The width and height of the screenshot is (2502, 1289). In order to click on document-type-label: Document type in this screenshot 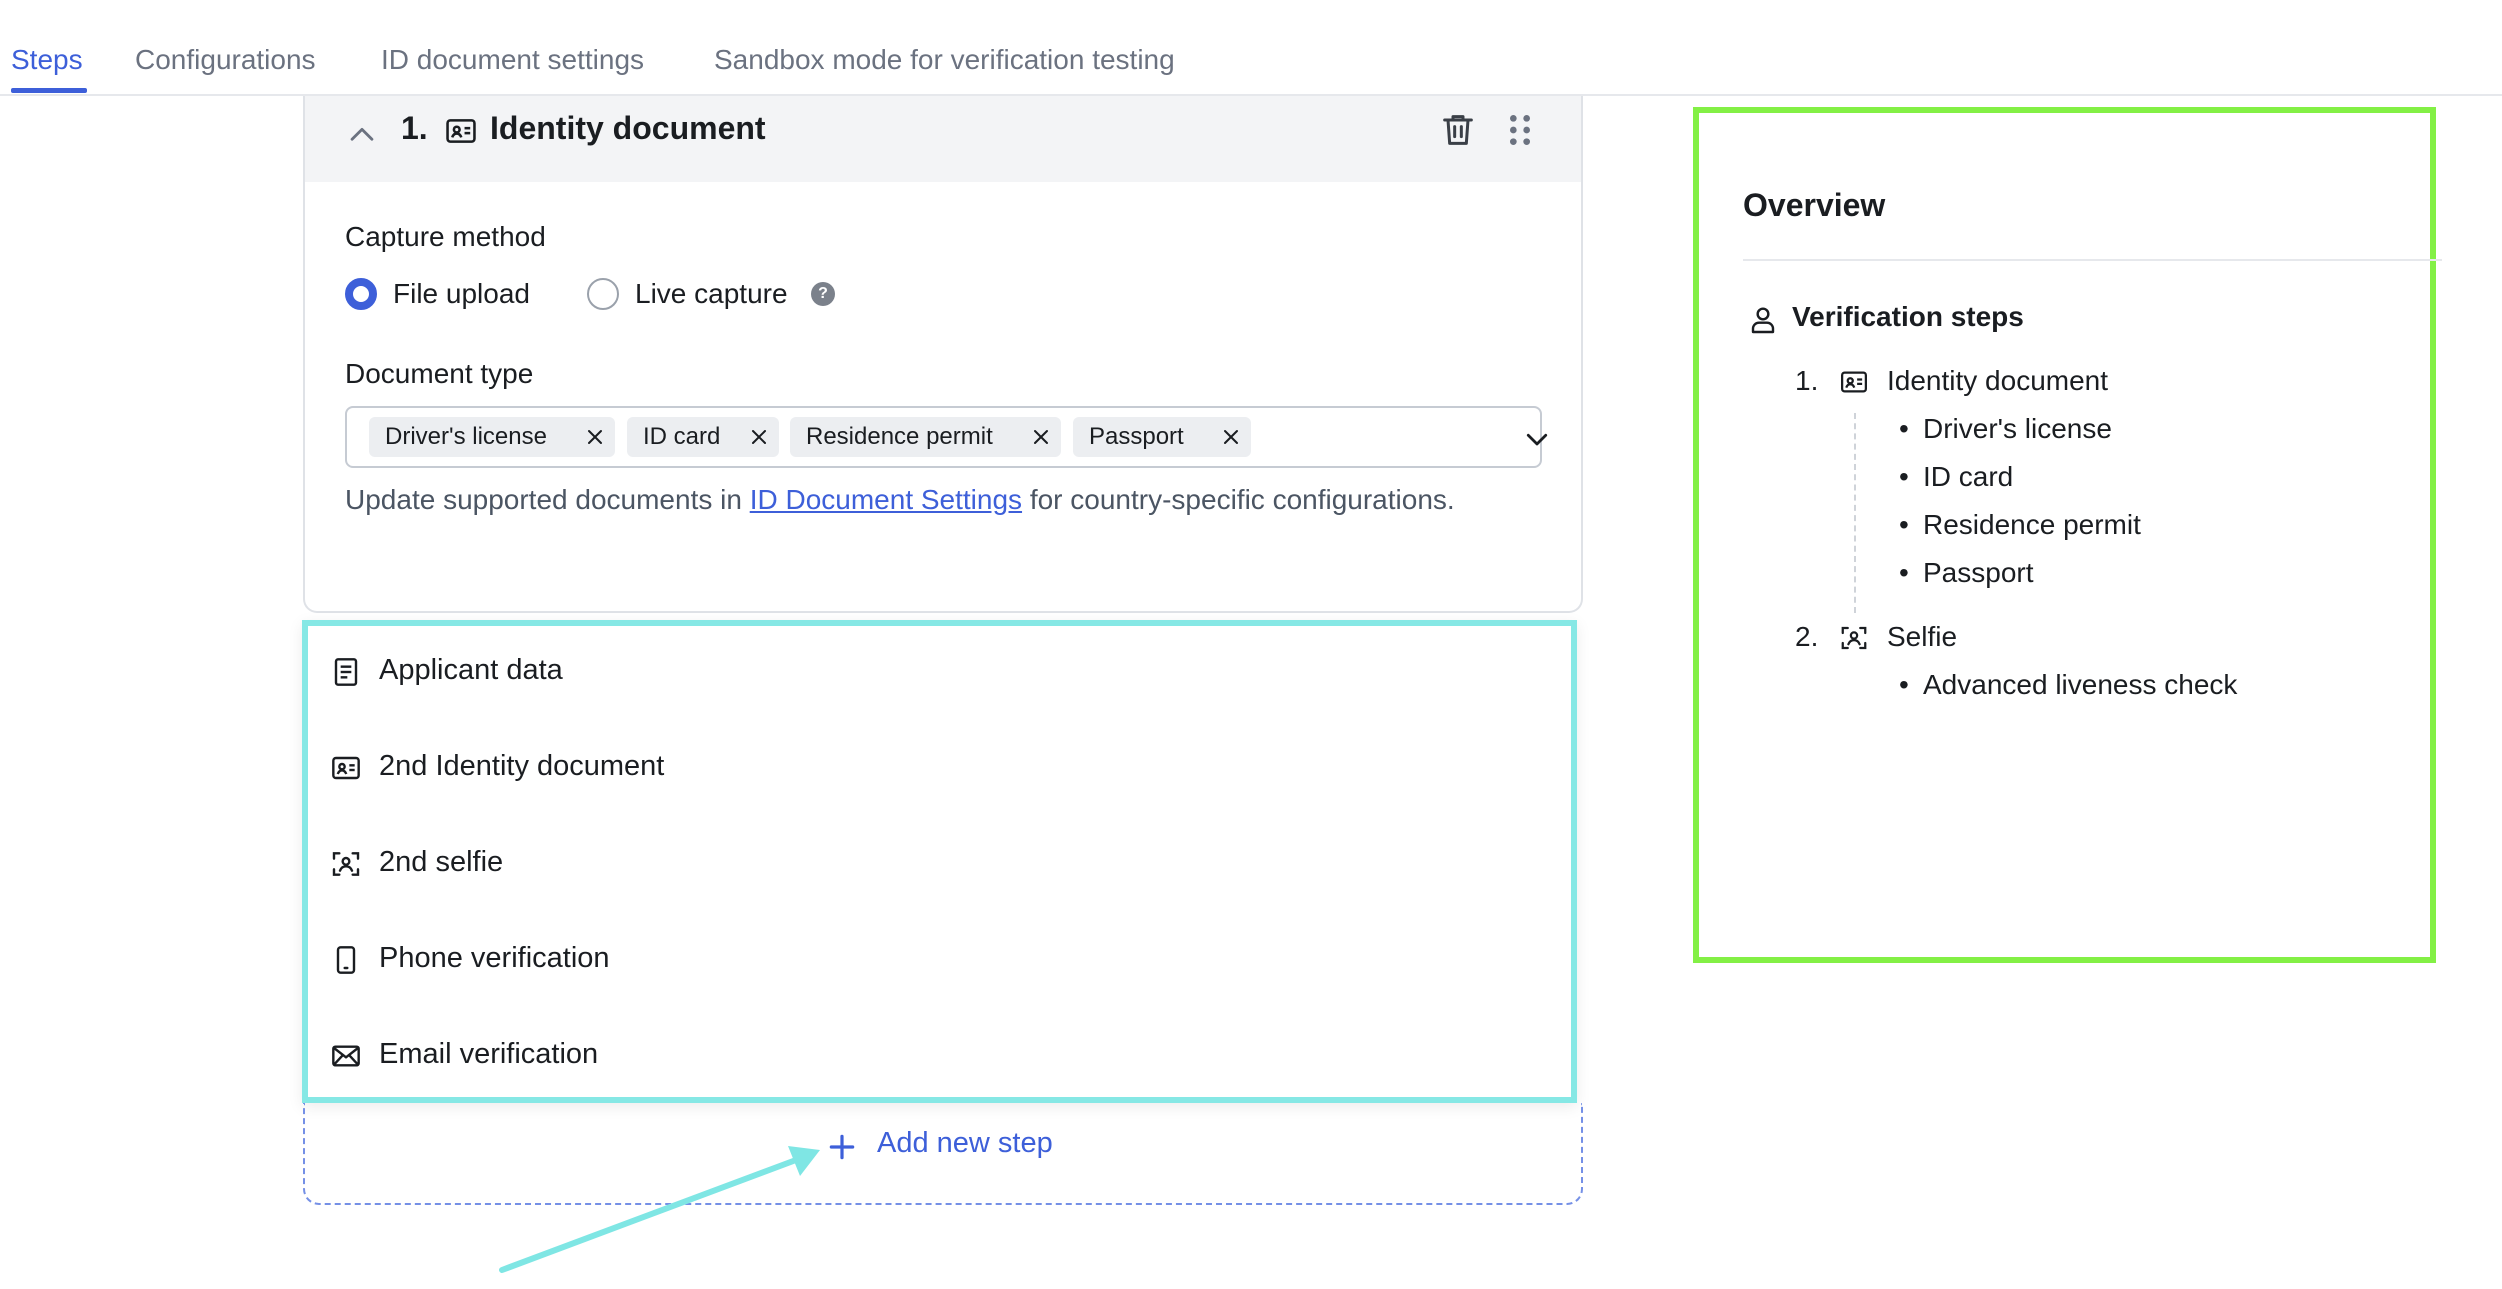, I will do `click(439, 373)`.